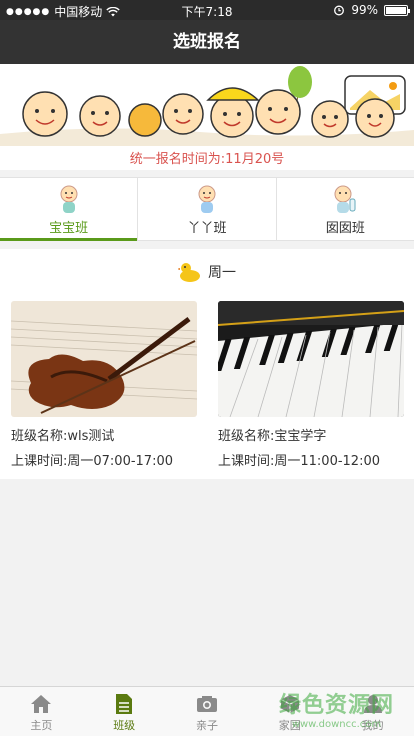  Describe the element at coordinates (207, 106) in the screenshot. I see `kids-illustration` at that location.